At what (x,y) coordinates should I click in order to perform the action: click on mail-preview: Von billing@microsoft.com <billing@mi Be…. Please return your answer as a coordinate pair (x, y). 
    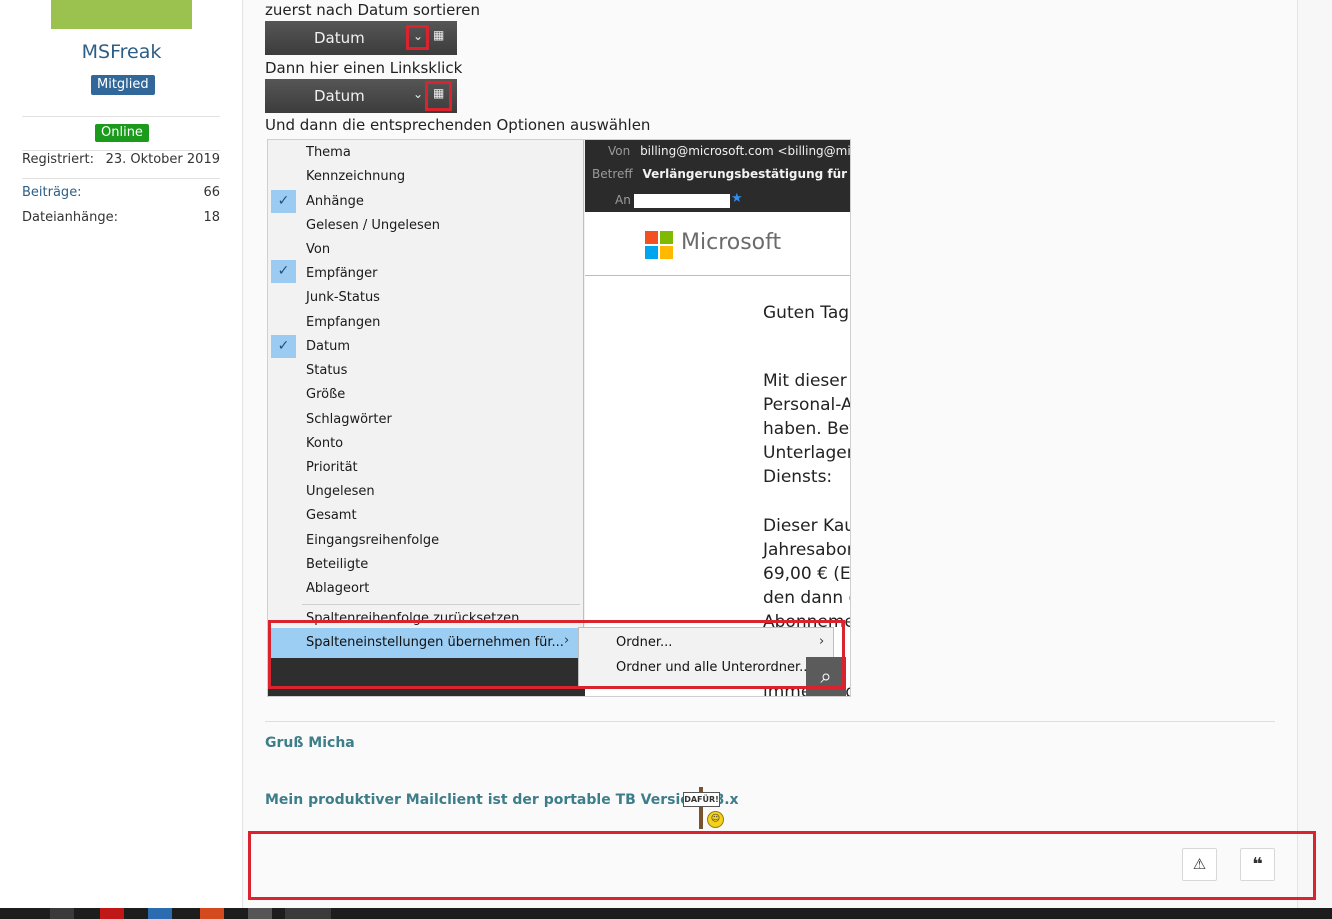
    Looking at the image, I should click on (718, 418).